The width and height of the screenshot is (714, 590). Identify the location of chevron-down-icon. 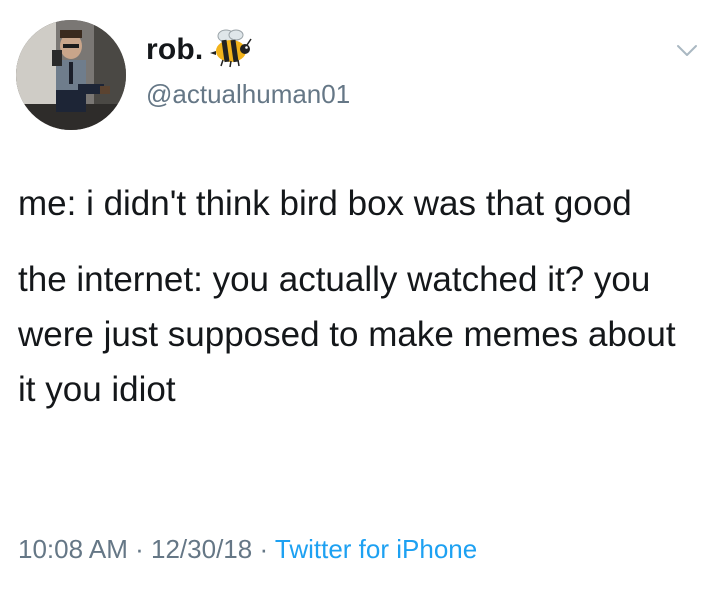
(687, 51).